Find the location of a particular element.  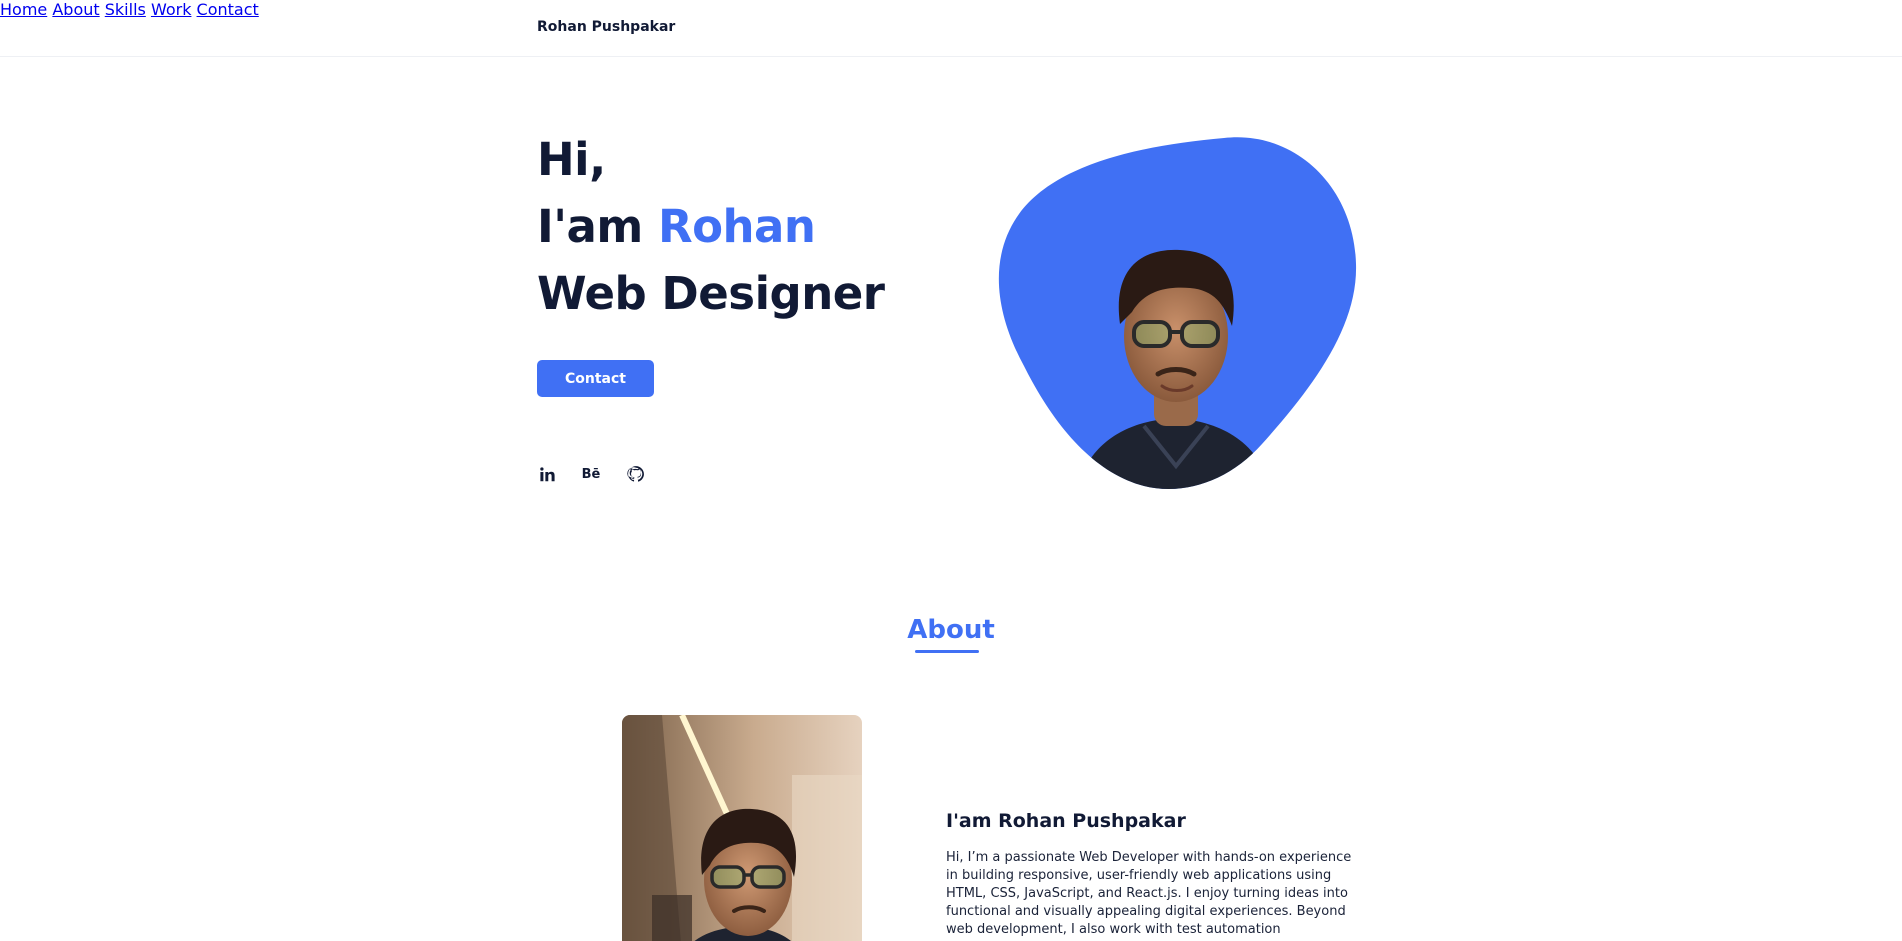

nav-skills: Skills is located at coordinates (125, 9).